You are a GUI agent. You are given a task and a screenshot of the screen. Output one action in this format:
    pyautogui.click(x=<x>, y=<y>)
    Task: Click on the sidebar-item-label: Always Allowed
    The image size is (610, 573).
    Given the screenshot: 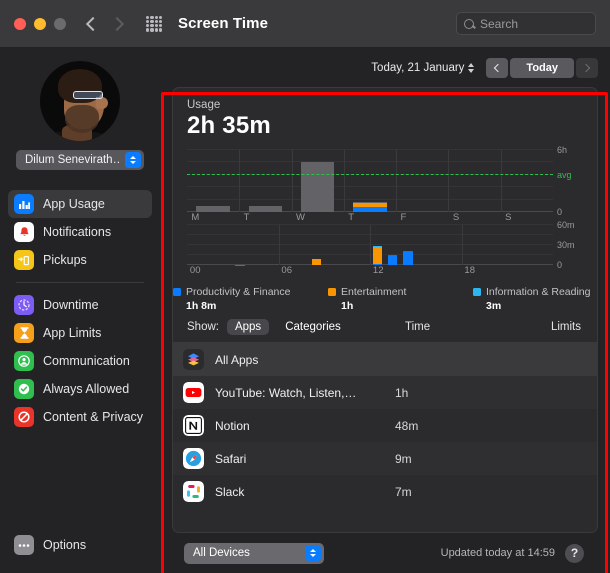 What is the action you would take?
    pyautogui.click(x=86, y=389)
    